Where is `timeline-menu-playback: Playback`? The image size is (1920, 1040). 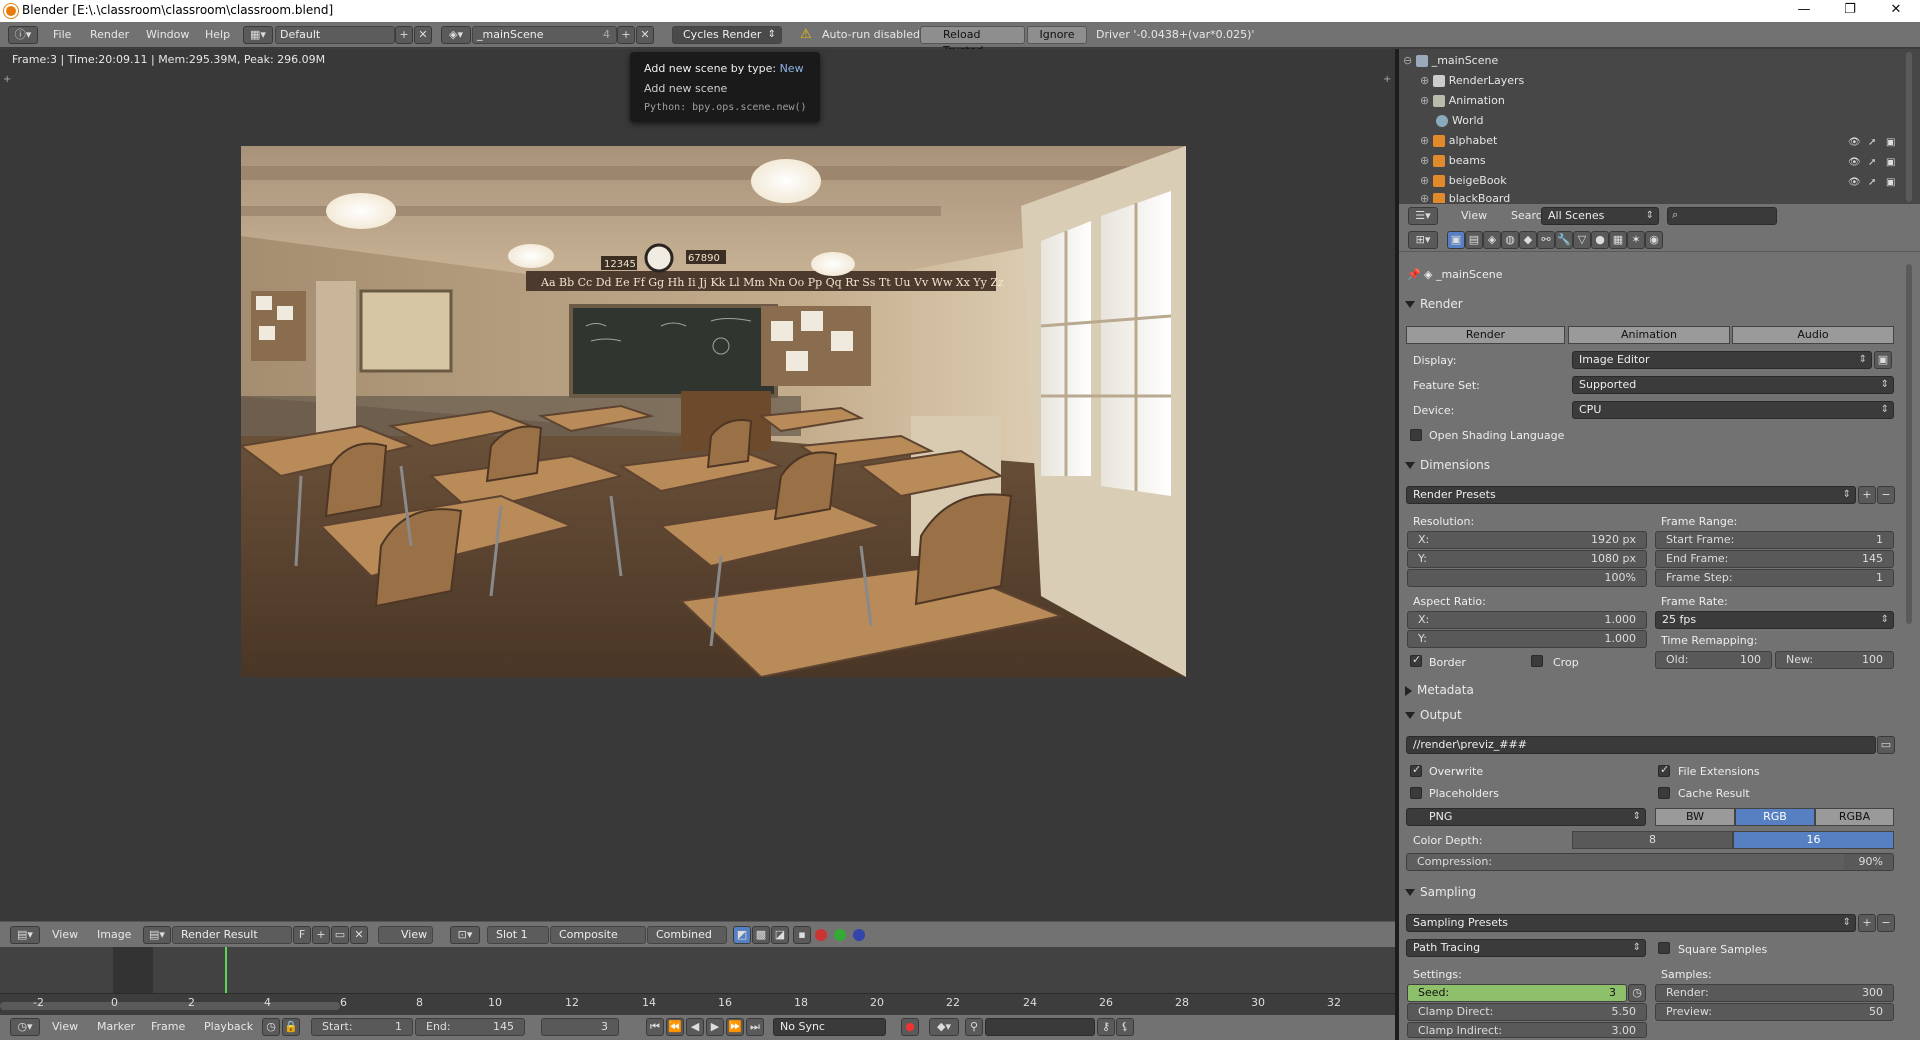
timeline-menu-playback: Playback is located at coordinates (228, 1026).